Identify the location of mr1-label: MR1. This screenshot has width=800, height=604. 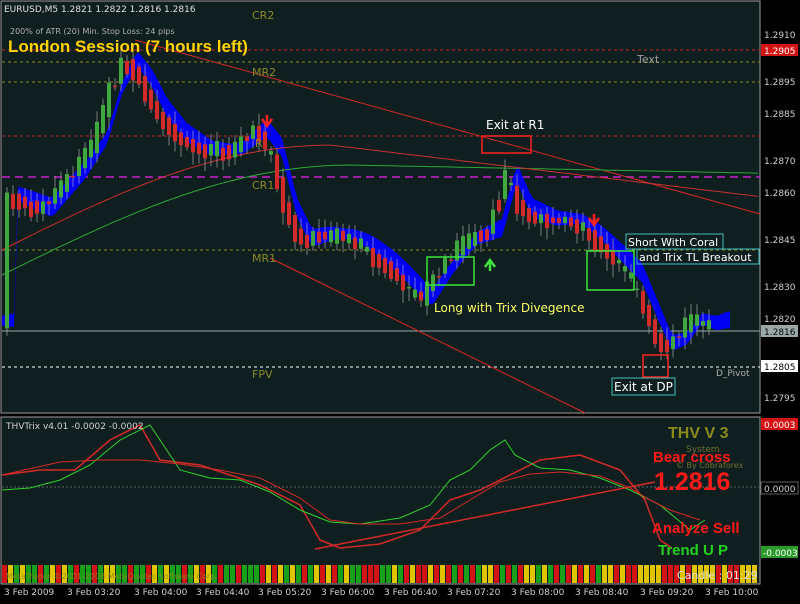
(264, 258).